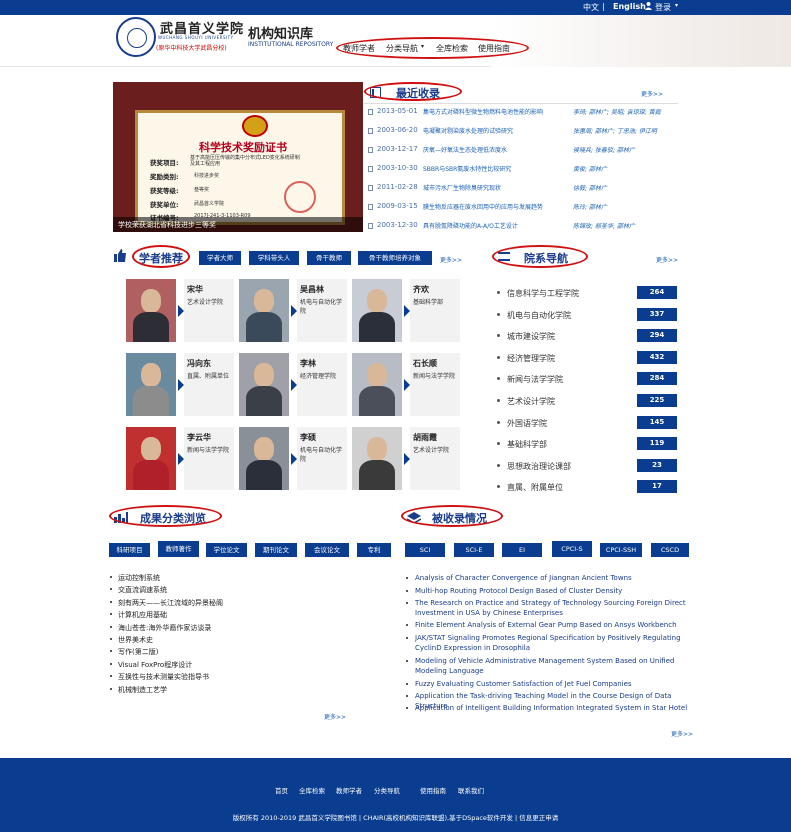 The image size is (791, 832). What do you see at coordinates (587, 465) in the screenshot?
I see `department-item: 思想政治理论课部 23` at bounding box center [587, 465].